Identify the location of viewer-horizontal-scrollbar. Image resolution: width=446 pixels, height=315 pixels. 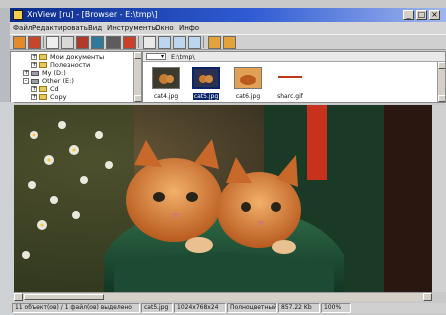
(223, 296).